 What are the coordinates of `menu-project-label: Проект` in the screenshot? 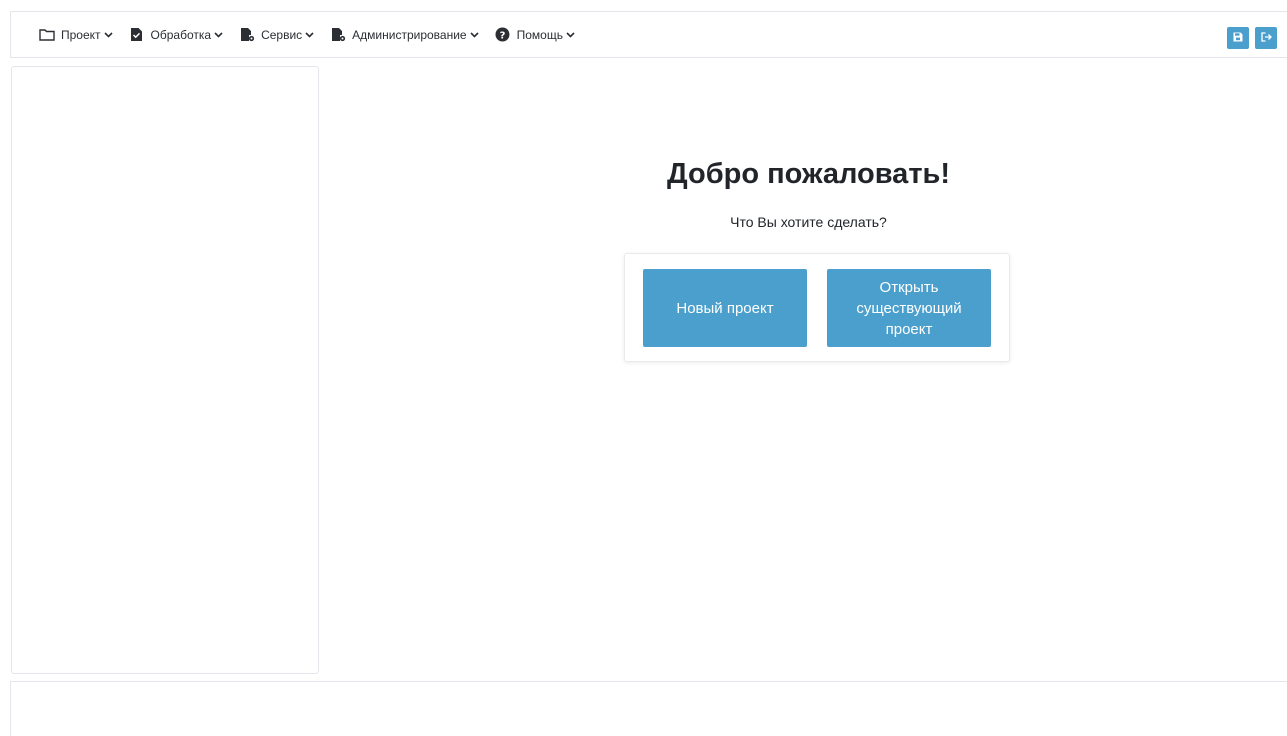 It's located at (81, 34).